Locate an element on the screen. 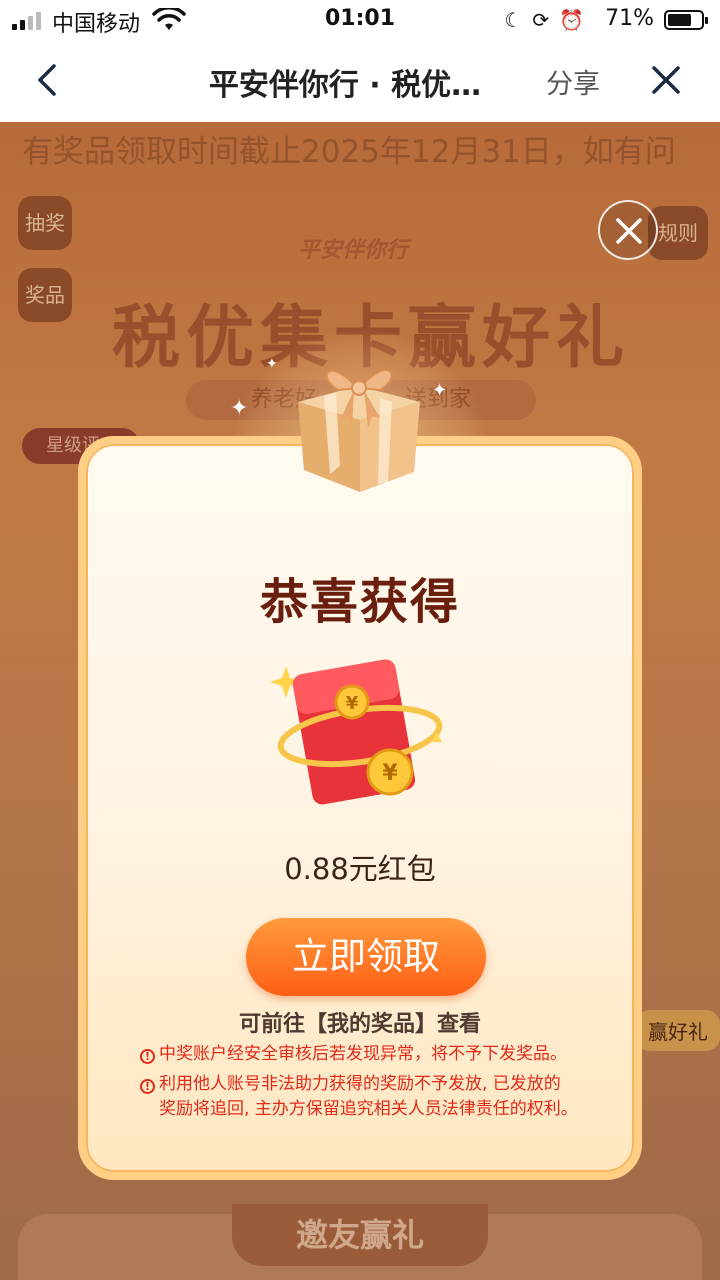 This screenshot has width=720, height=1280. battery-percentage: 71% is located at coordinates (629, 18).